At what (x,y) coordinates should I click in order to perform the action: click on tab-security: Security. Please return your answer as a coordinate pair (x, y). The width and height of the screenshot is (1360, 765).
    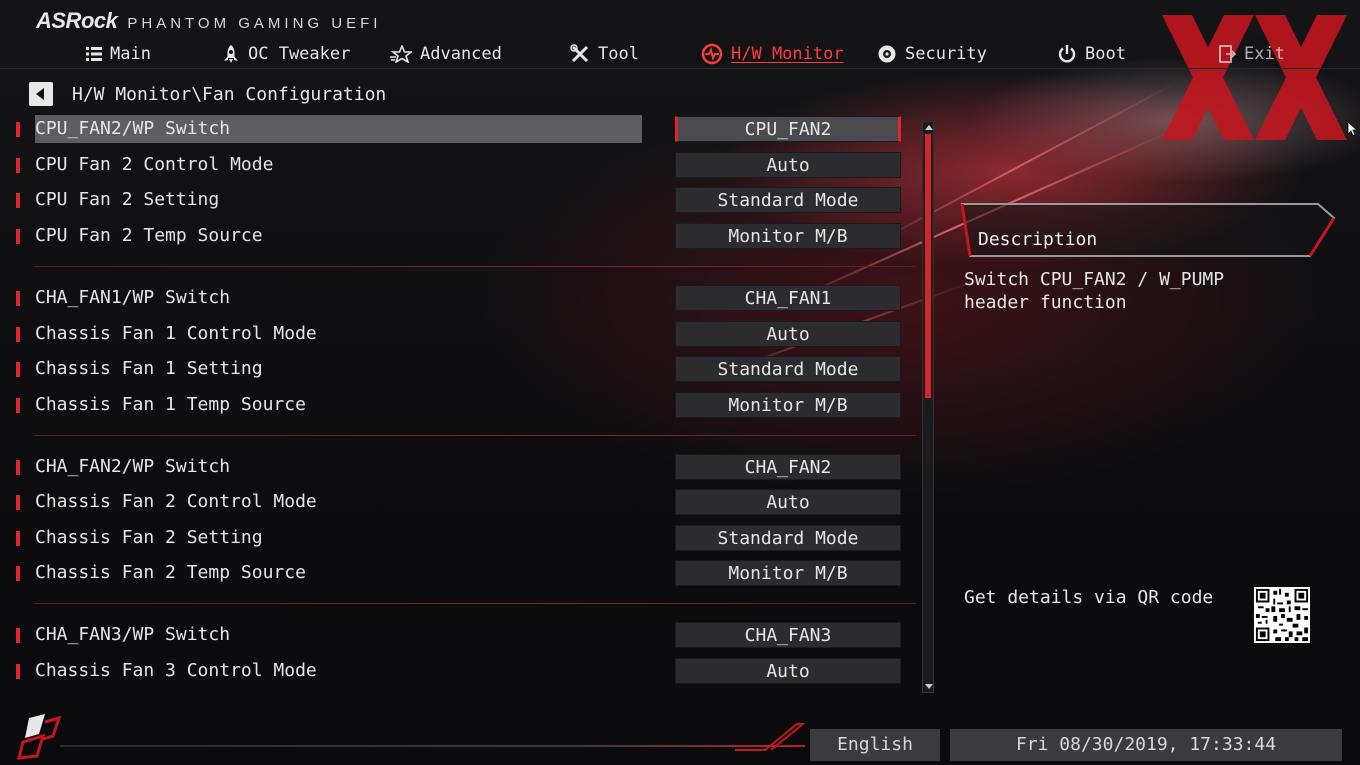
    Looking at the image, I should click on (932, 54).